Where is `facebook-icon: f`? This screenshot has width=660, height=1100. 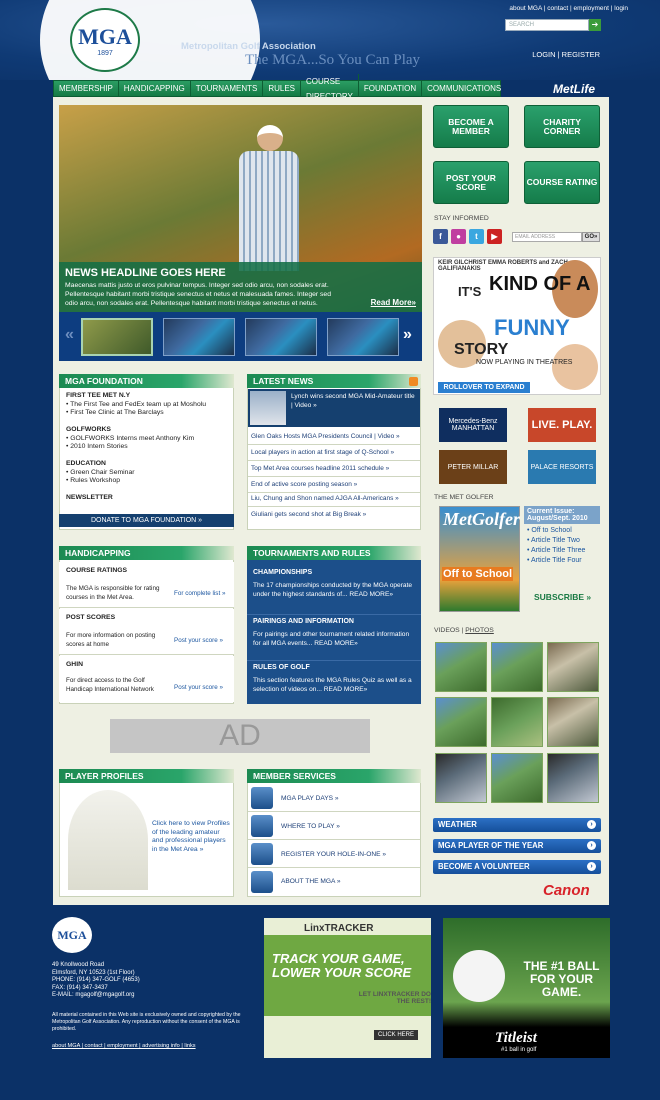
facebook-icon: f is located at coordinates (440, 236).